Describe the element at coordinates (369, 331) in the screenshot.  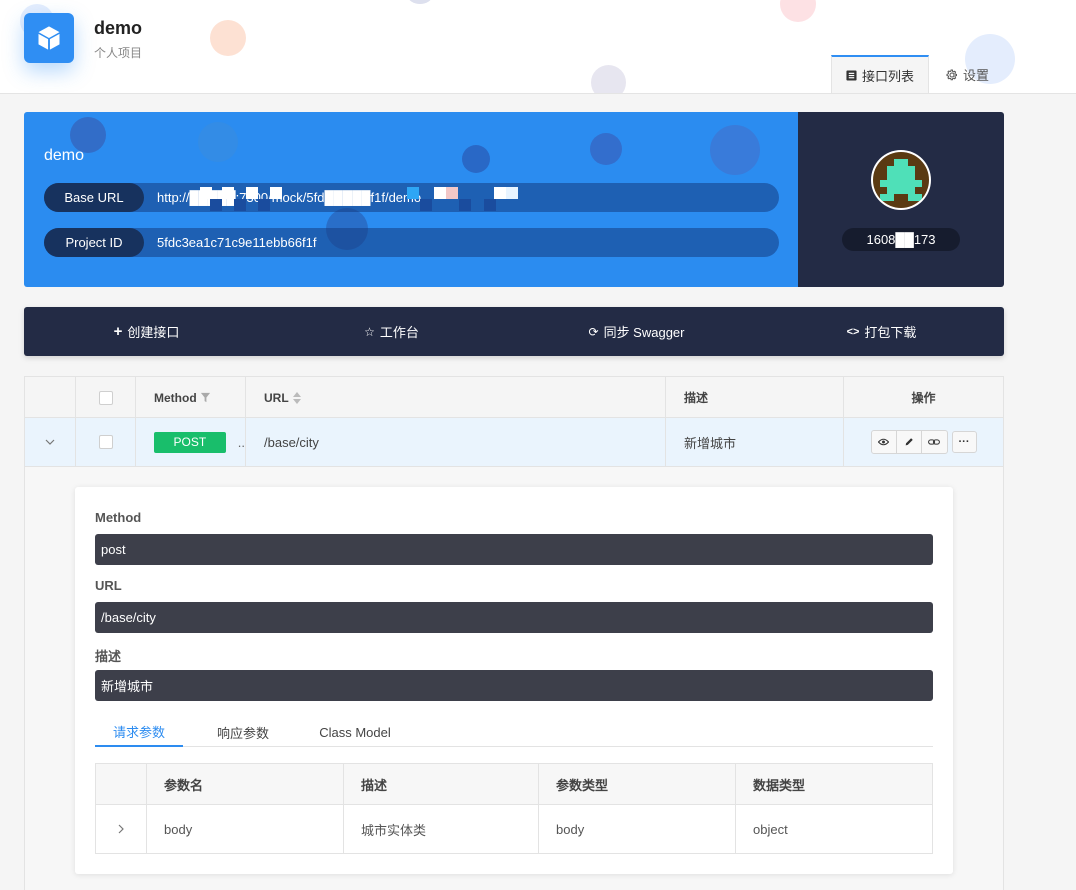
I see `star-icon: ☆` at that location.